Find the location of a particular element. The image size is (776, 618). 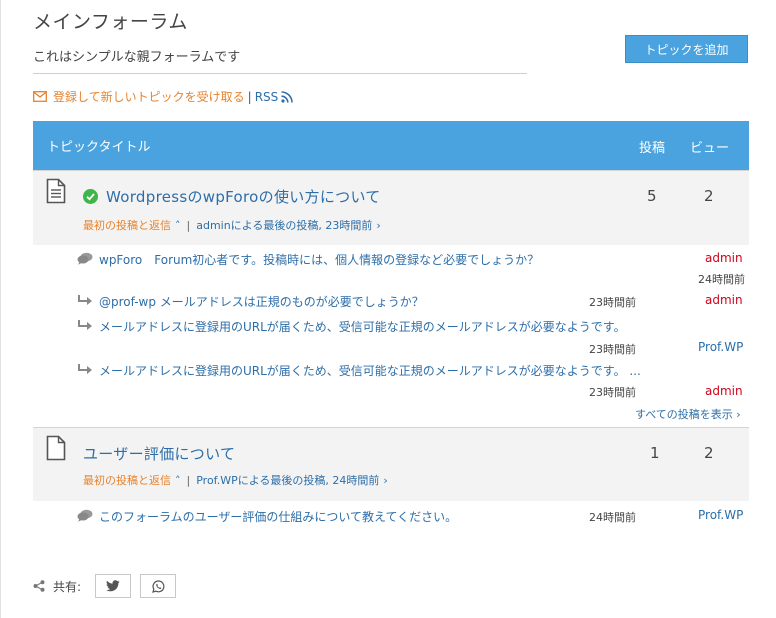

share-icon is located at coordinates (39, 586).